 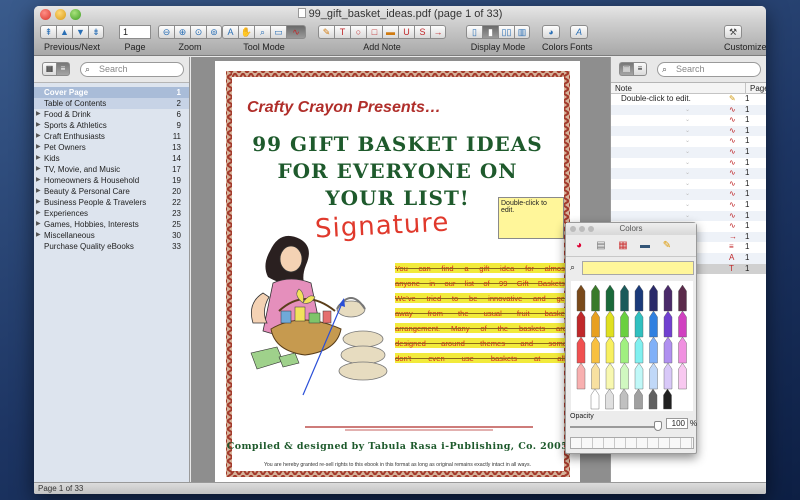 What do you see at coordinates (96, 32) in the screenshot?
I see `last-page-icon: ⇟` at bounding box center [96, 32].